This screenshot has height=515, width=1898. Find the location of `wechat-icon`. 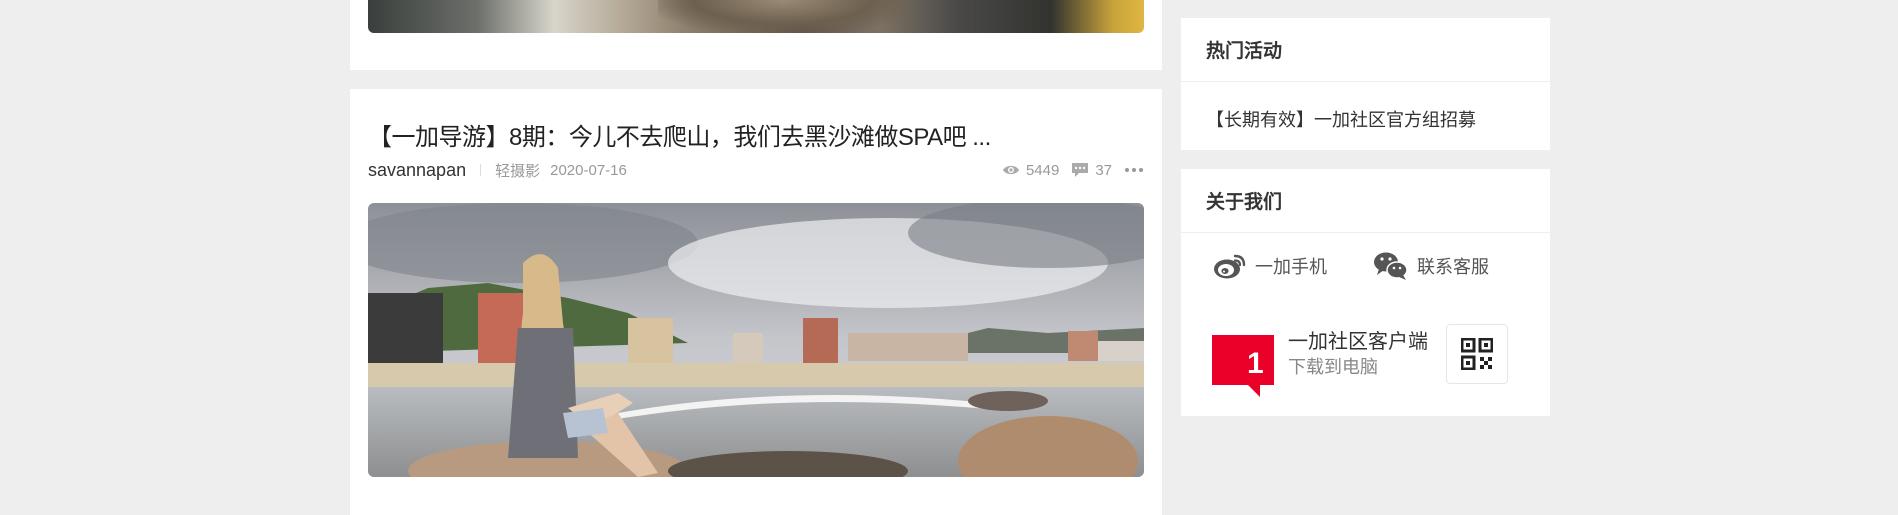

wechat-icon is located at coordinates (1391, 266).